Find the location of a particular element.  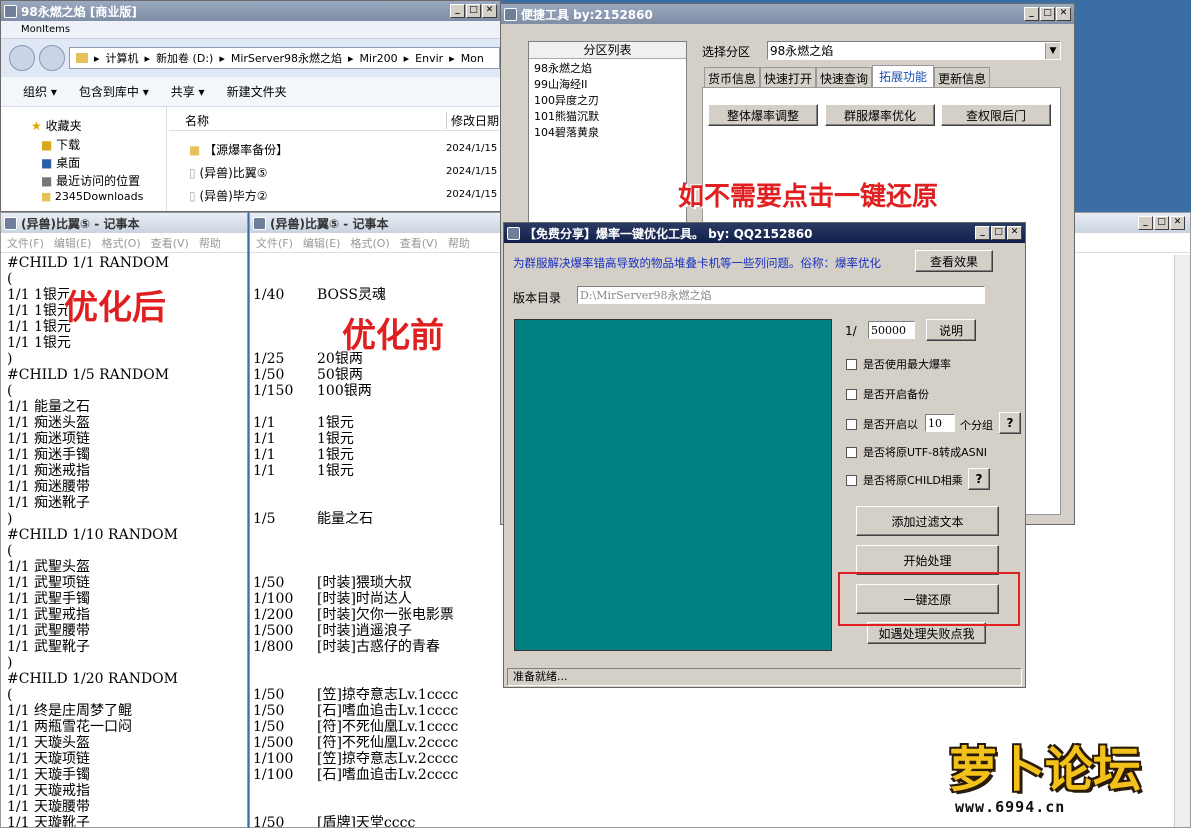

partition-item: 99山海经II is located at coordinates (610, 85).